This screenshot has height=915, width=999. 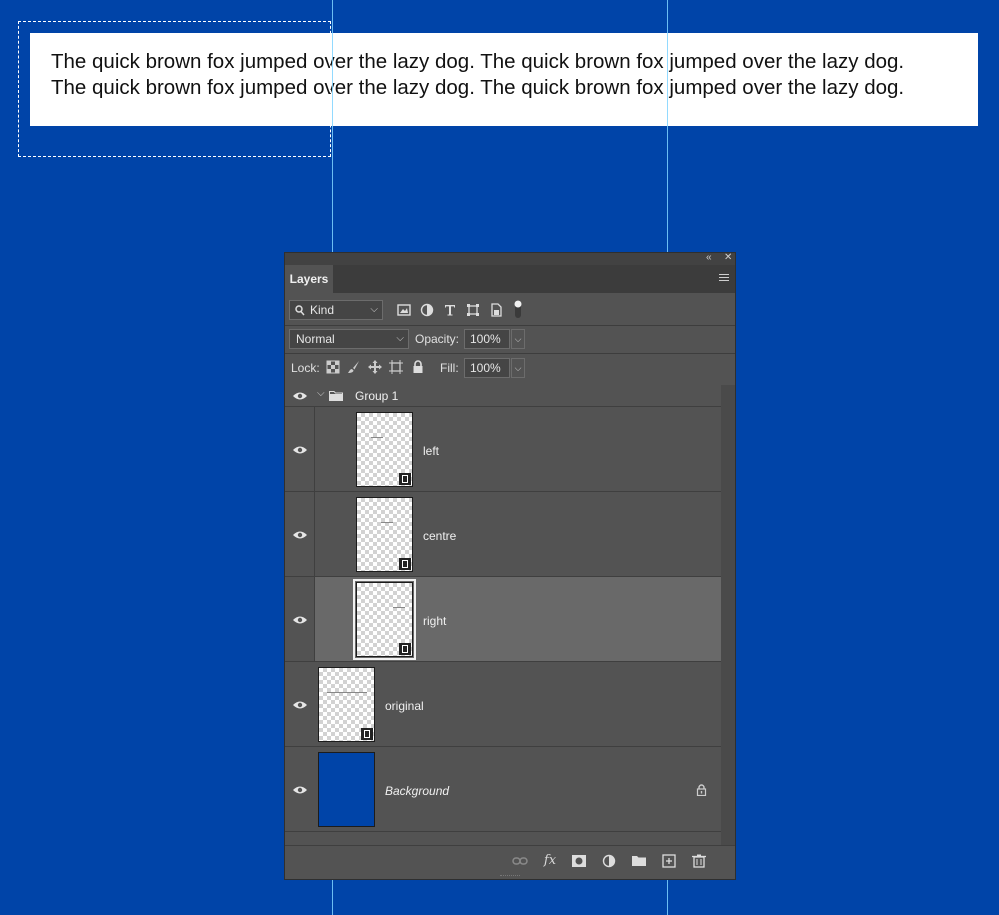 What do you see at coordinates (728, 615) in the screenshot?
I see `layers-scrollbar` at bounding box center [728, 615].